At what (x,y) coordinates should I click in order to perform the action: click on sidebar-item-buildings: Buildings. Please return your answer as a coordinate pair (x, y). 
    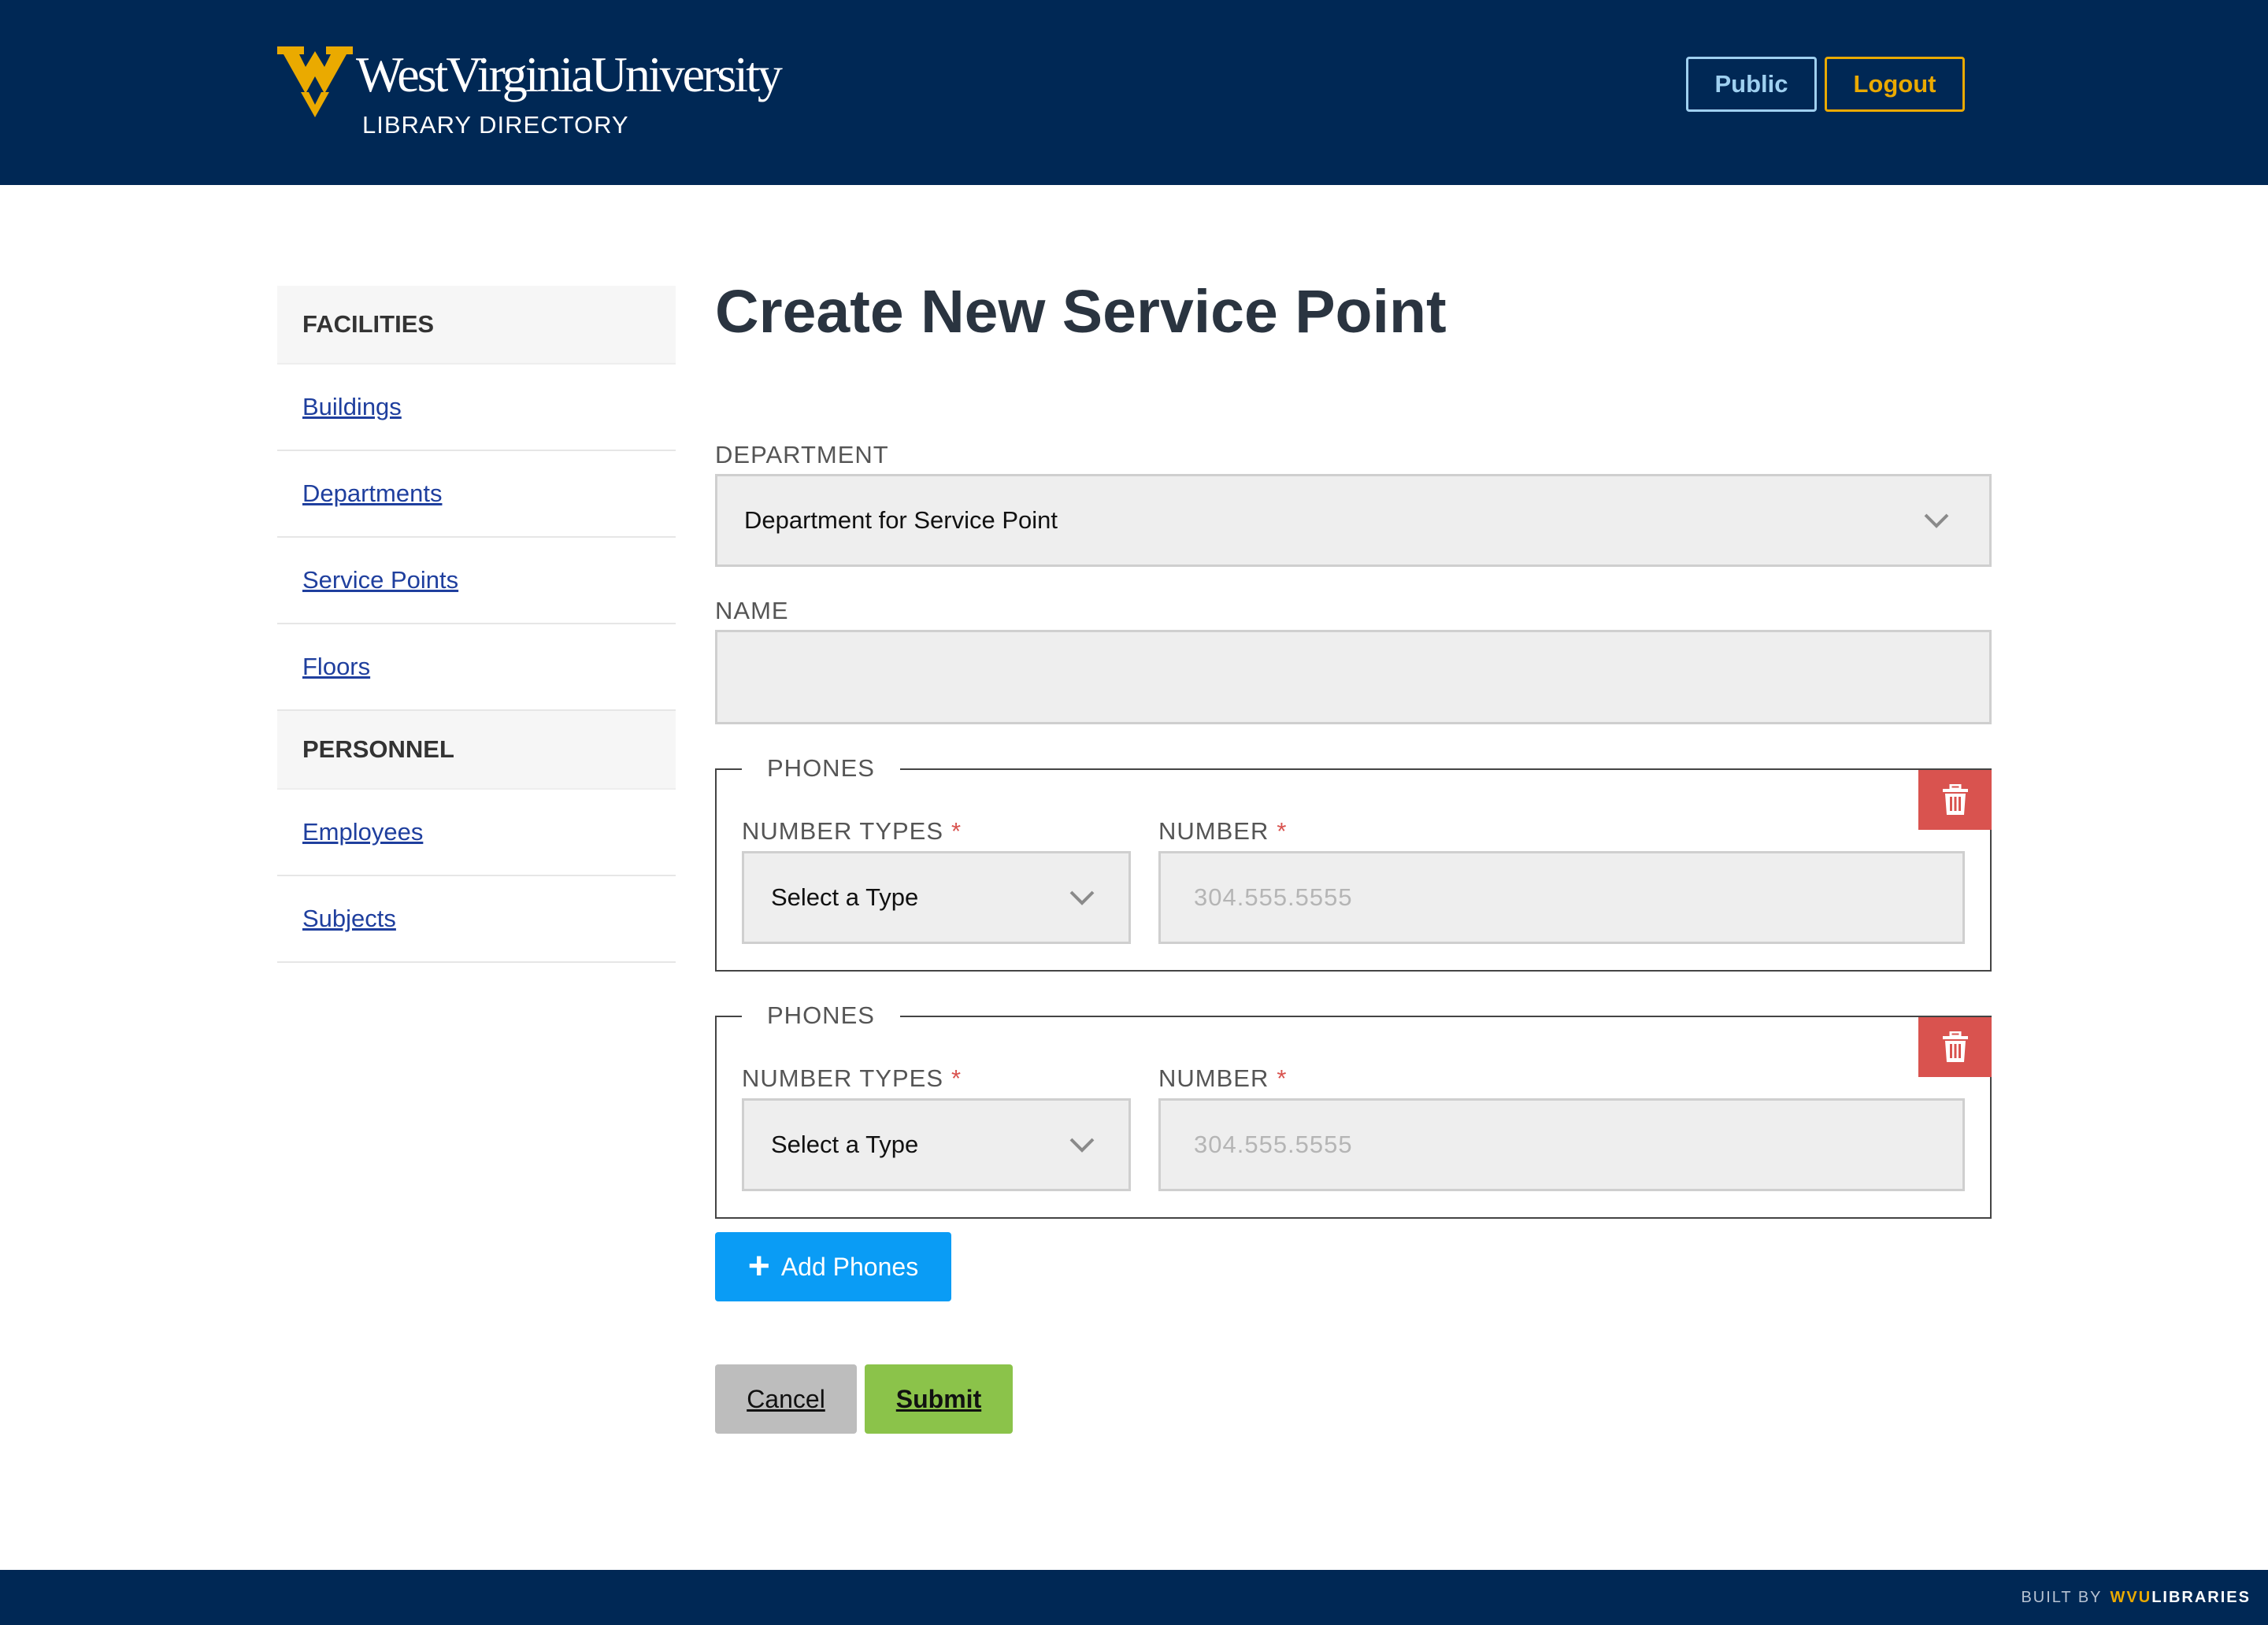
    Looking at the image, I should click on (476, 408).